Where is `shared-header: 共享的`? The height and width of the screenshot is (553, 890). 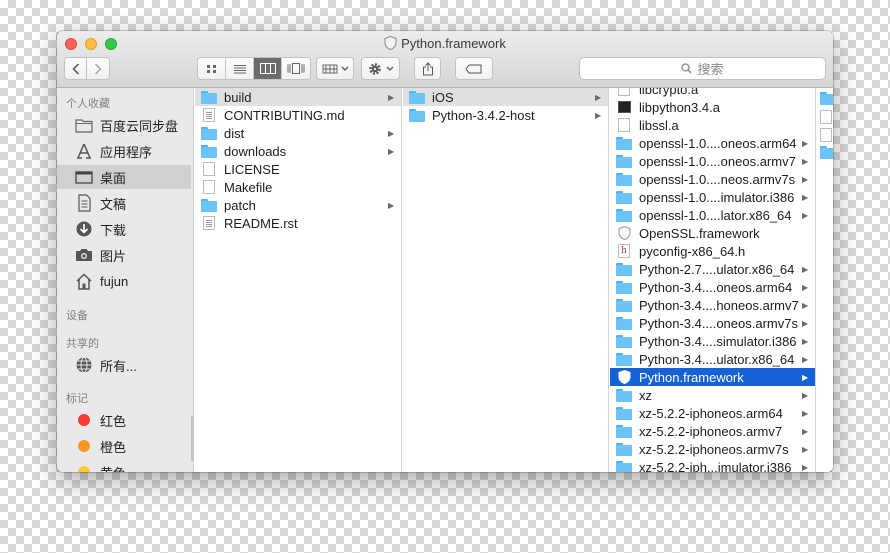
shared-header: 共享的 is located at coordinates (82, 344).